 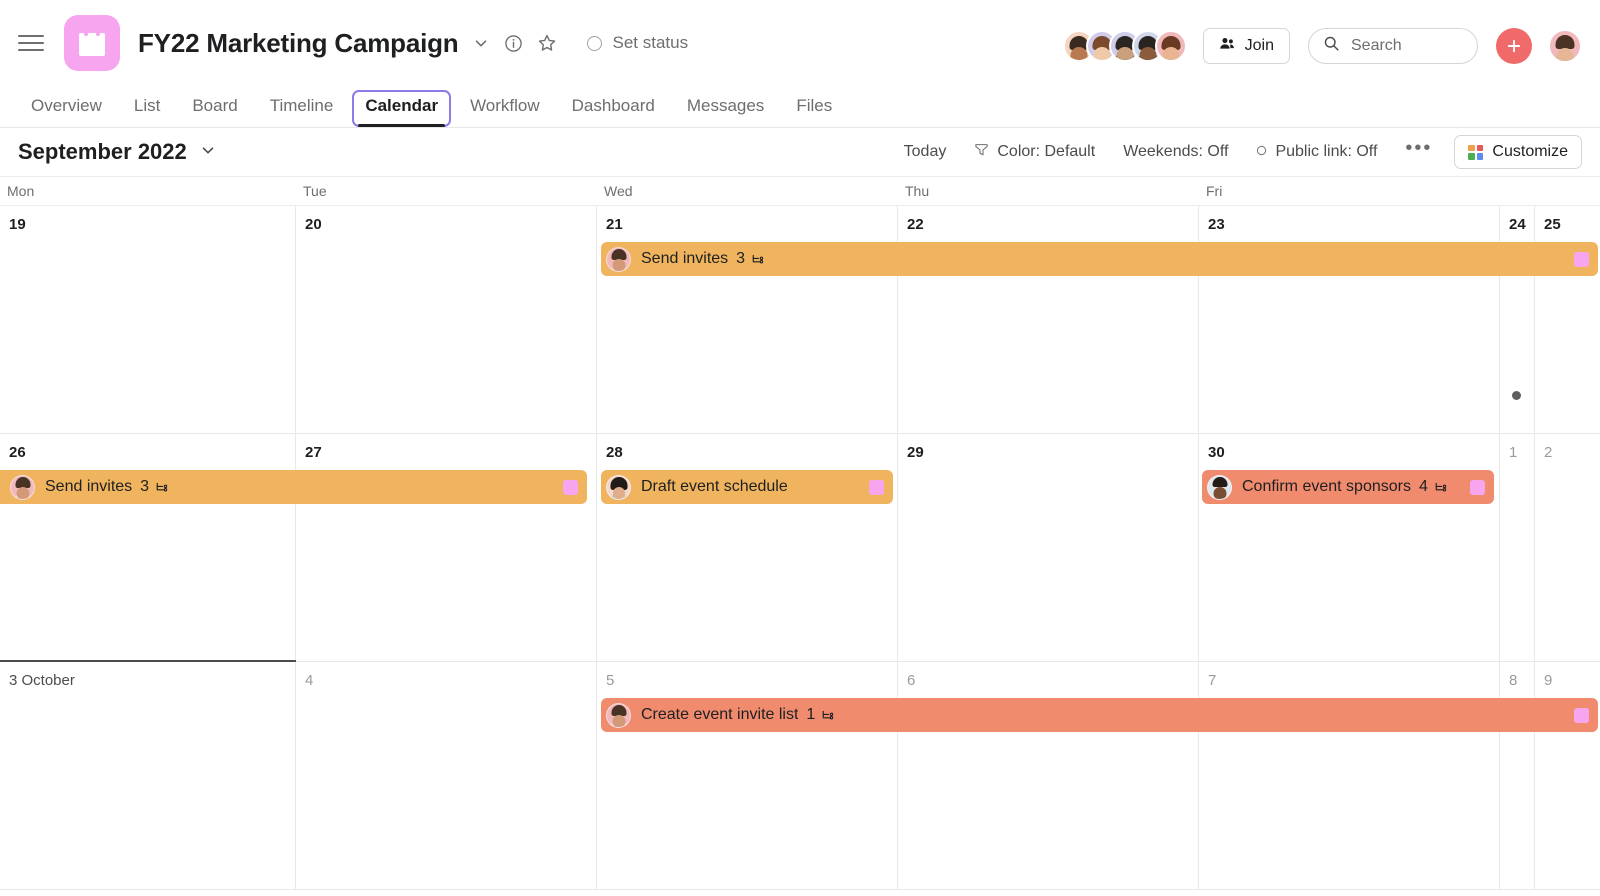 What do you see at coordinates (650, 42) in the screenshot?
I see `set-status-label: Set status` at bounding box center [650, 42].